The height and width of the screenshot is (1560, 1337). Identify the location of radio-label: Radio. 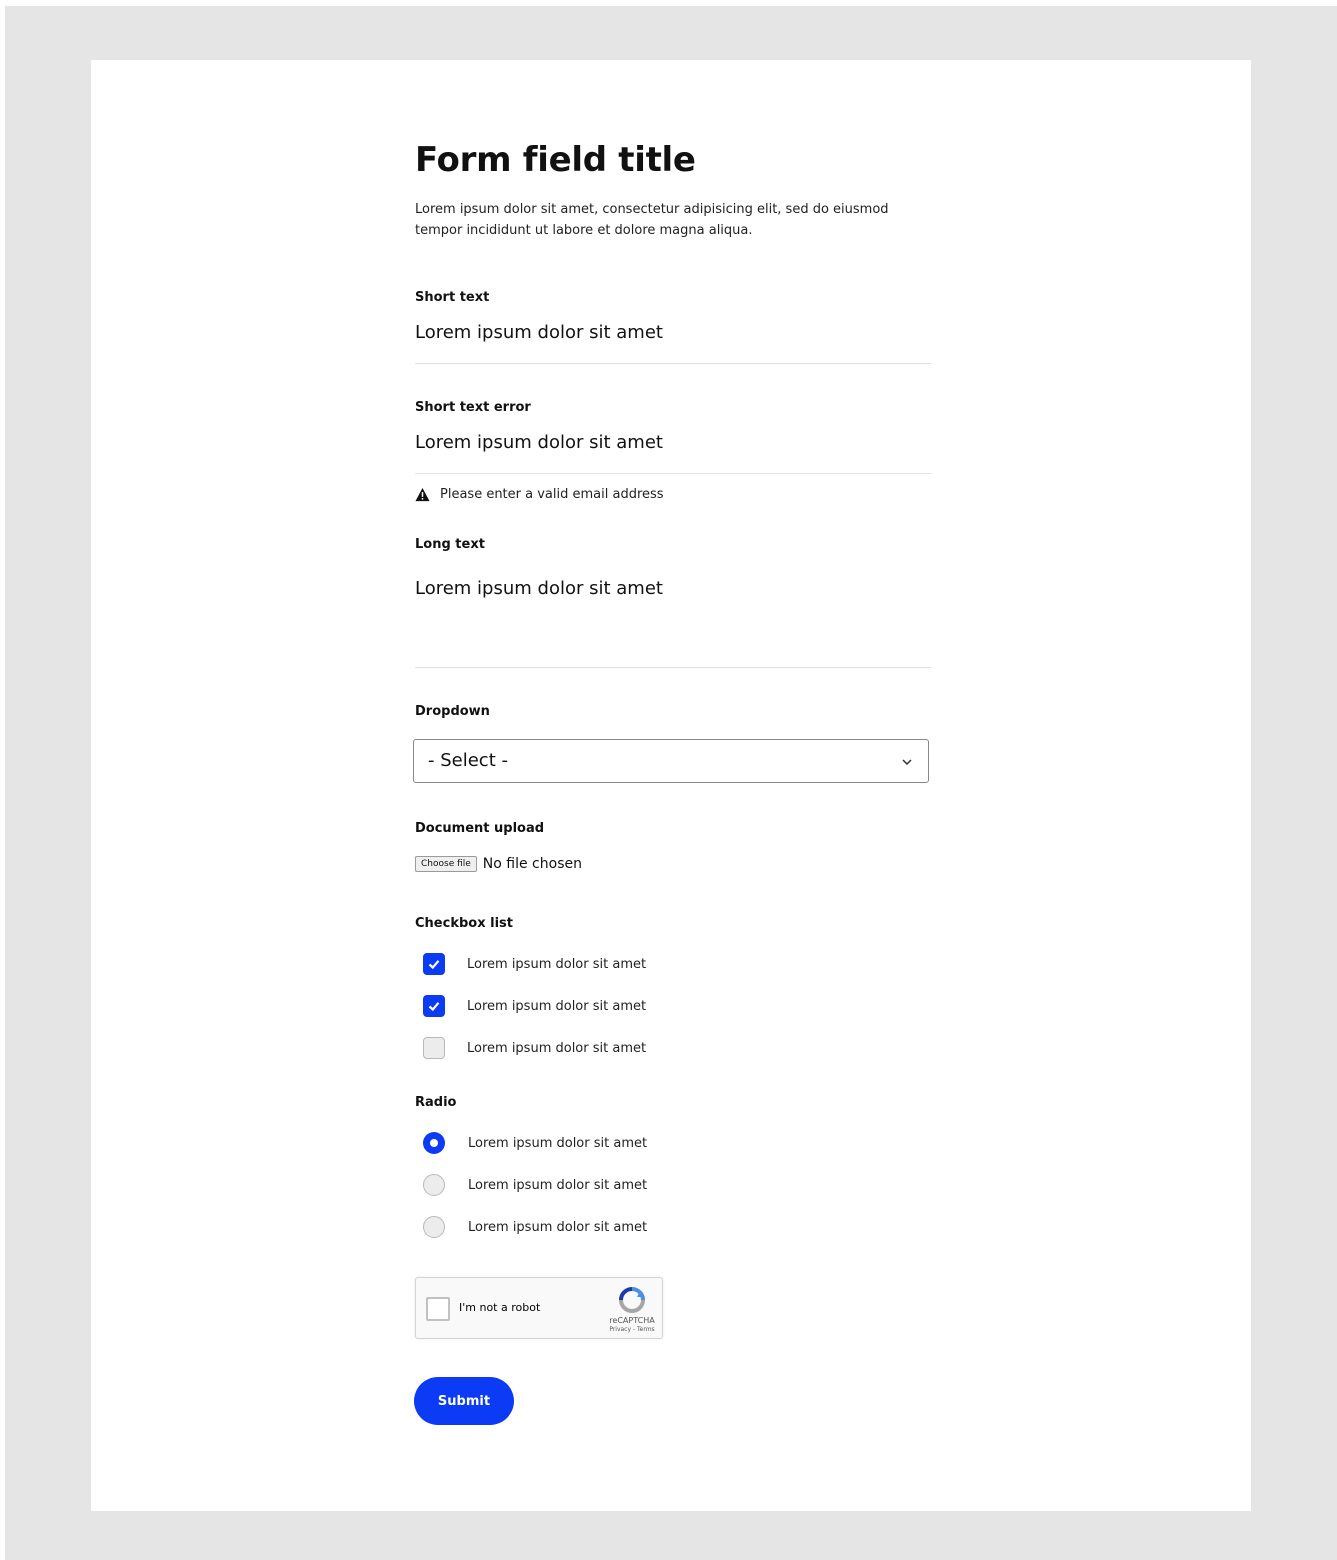
(436, 1102).